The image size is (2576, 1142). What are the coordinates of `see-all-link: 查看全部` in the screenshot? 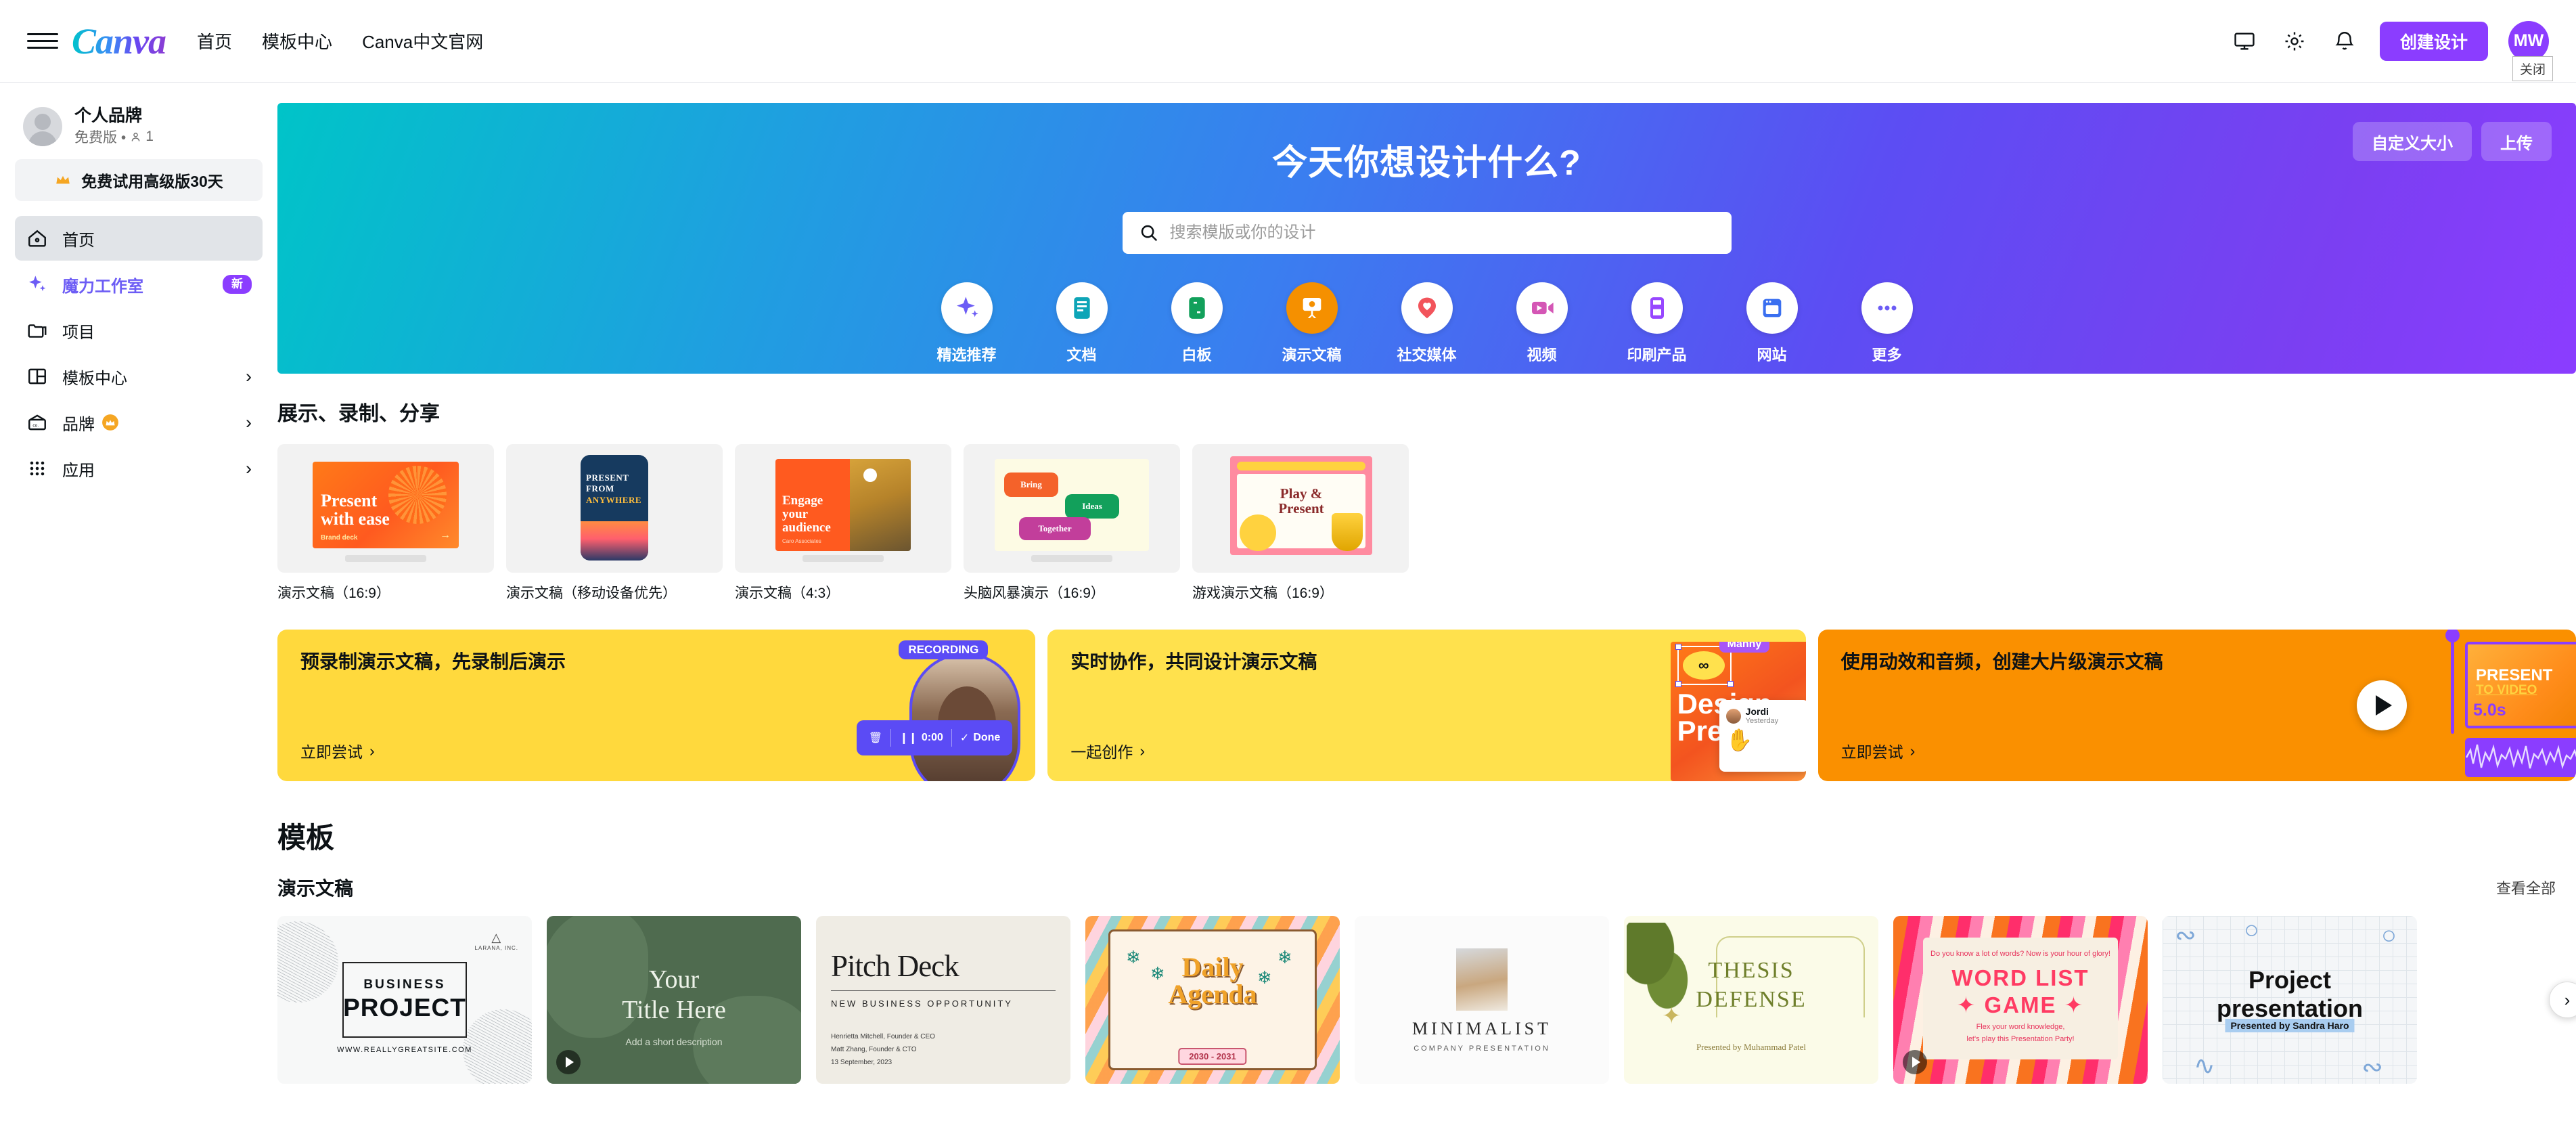 It's located at (2526, 887).